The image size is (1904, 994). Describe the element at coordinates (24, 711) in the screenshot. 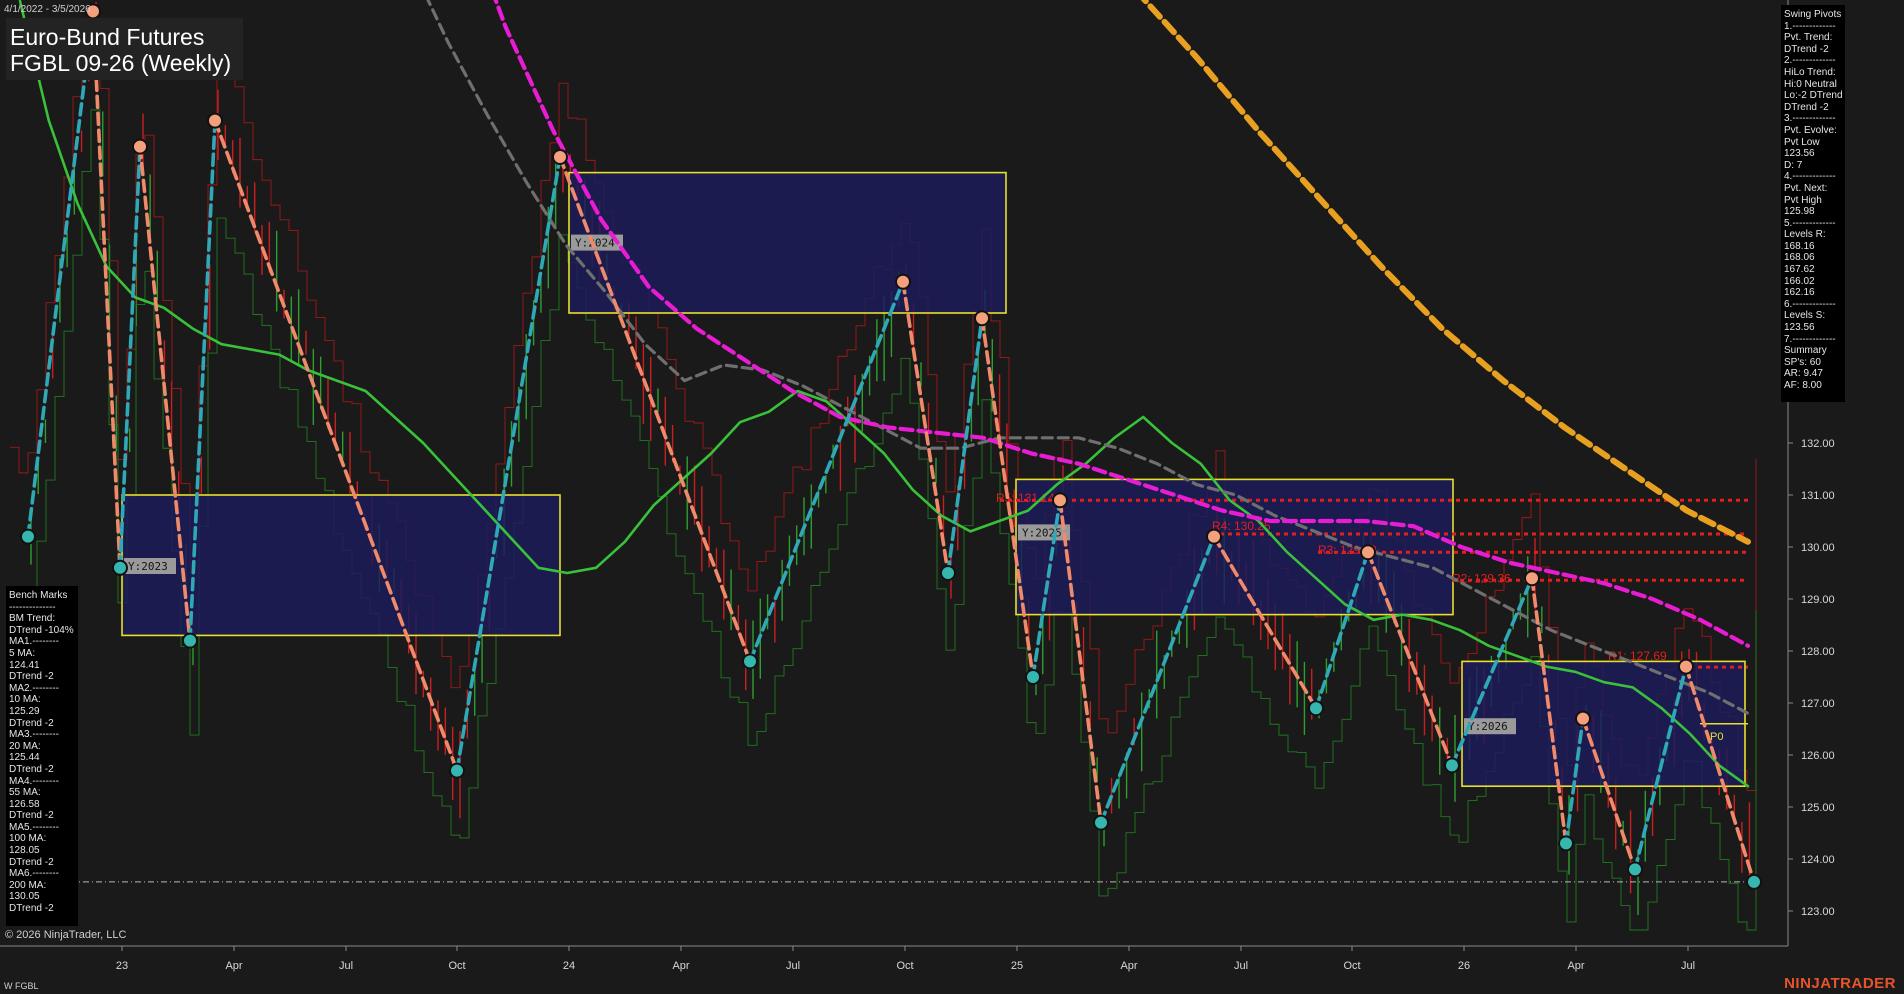

I see `panel-line: 125.29` at that location.